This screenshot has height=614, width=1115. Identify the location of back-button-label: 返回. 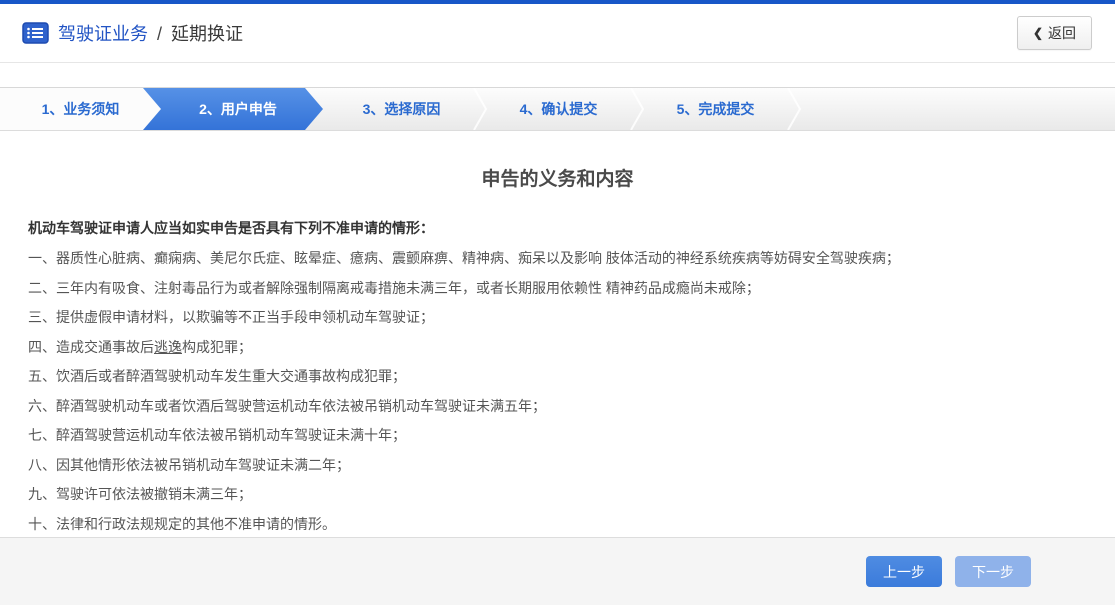
(1062, 33).